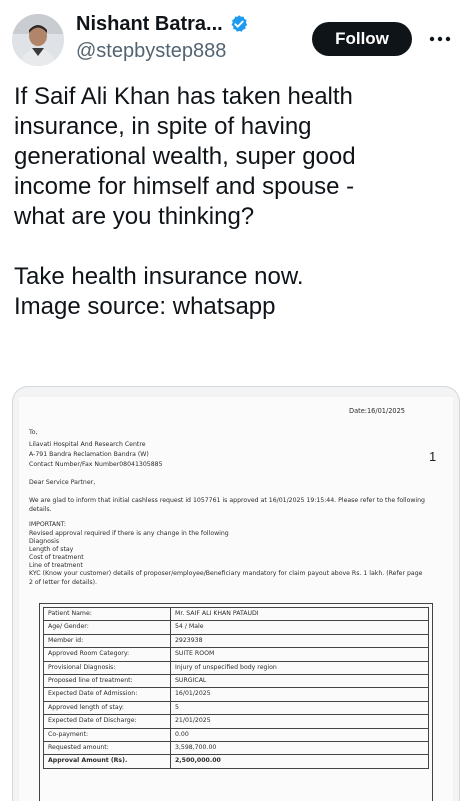 The width and height of the screenshot is (468, 801). Describe the element at coordinates (33, 432) in the screenshot. I see `letter-to: To,` at that location.